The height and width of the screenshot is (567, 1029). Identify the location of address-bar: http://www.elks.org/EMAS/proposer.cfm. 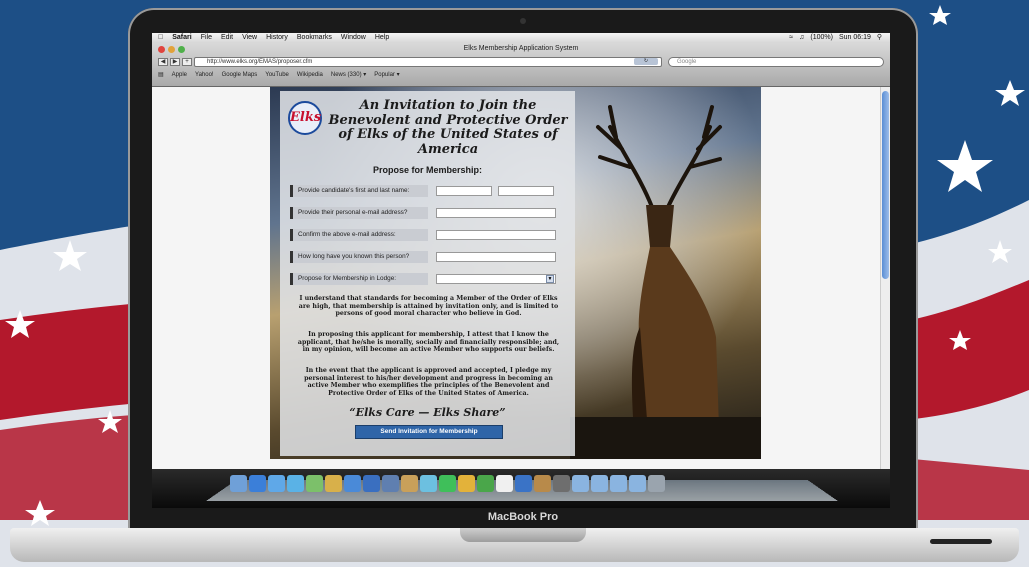
(428, 62).